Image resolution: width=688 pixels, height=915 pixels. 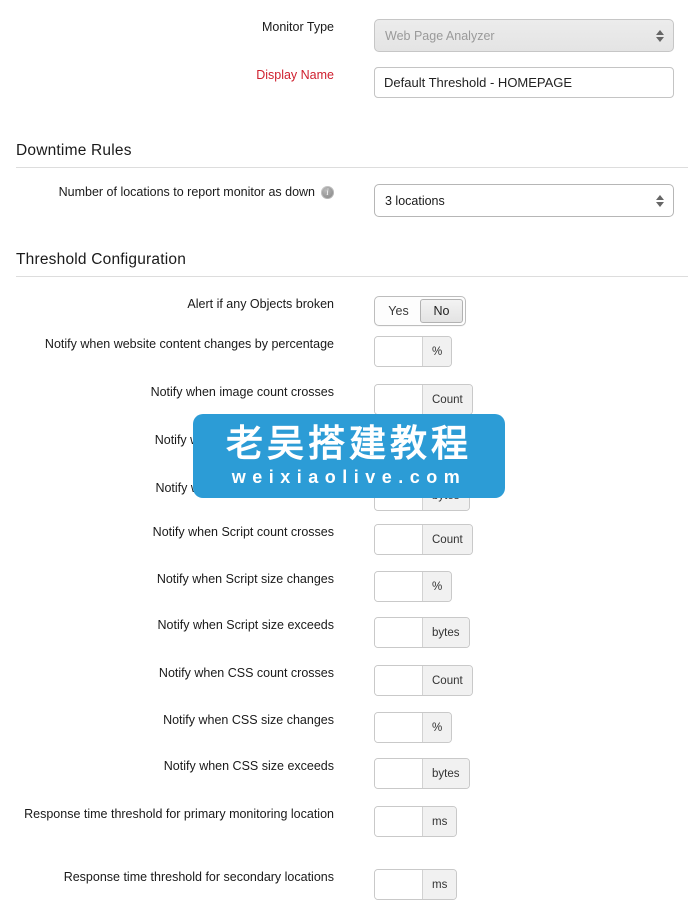 What do you see at coordinates (260, 304) in the screenshot?
I see `objects-broken-label: Alert if any Objects broken` at bounding box center [260, 304].